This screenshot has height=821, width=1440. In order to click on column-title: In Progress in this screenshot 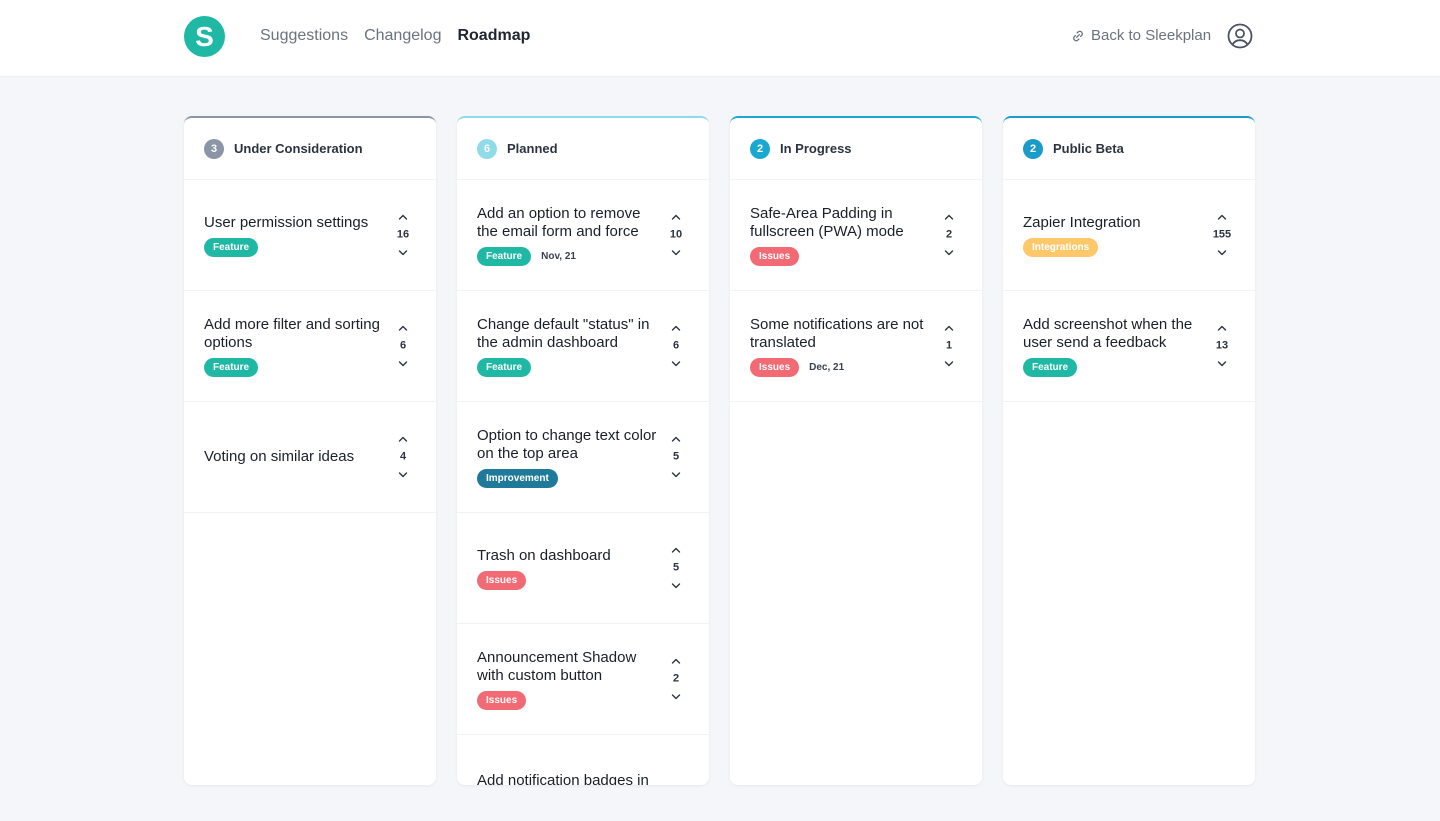, I will do `click(816, 148)`.